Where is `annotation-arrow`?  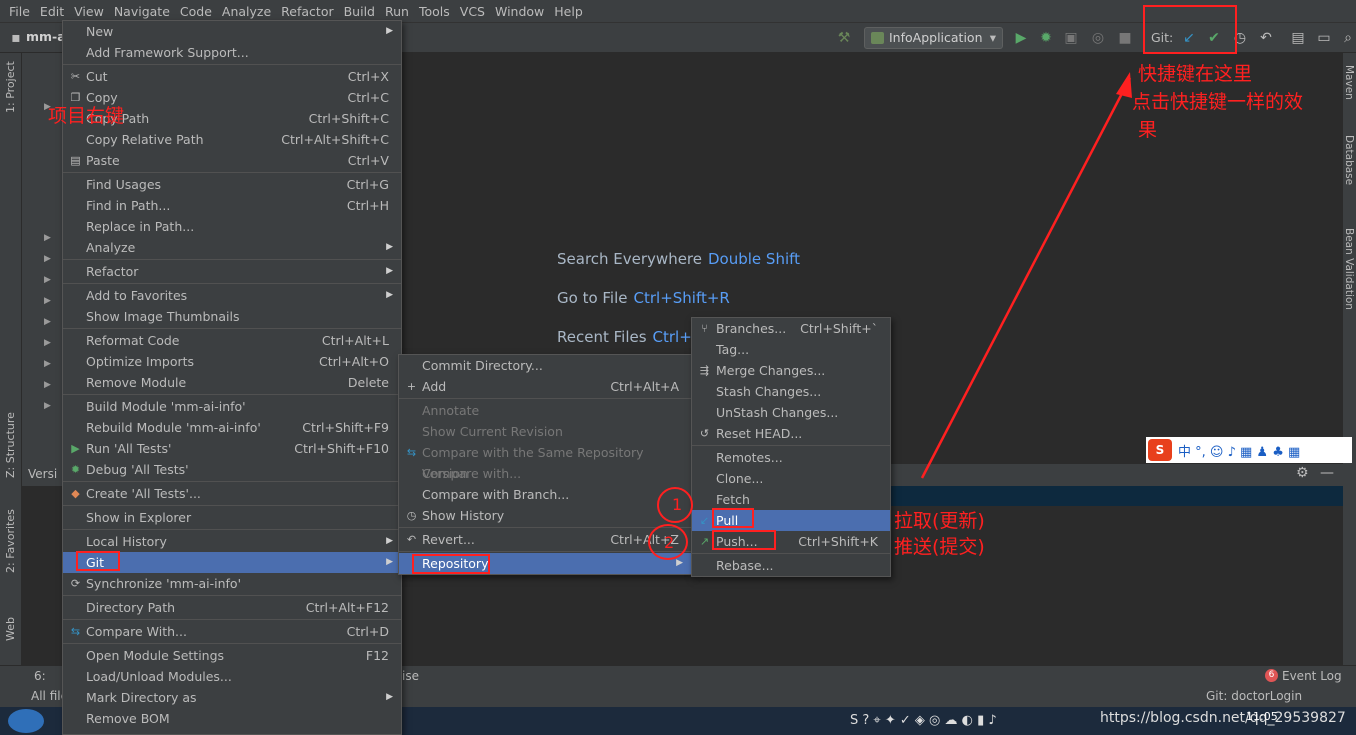
annotation-arrow is located at coordinates (1026, 275).